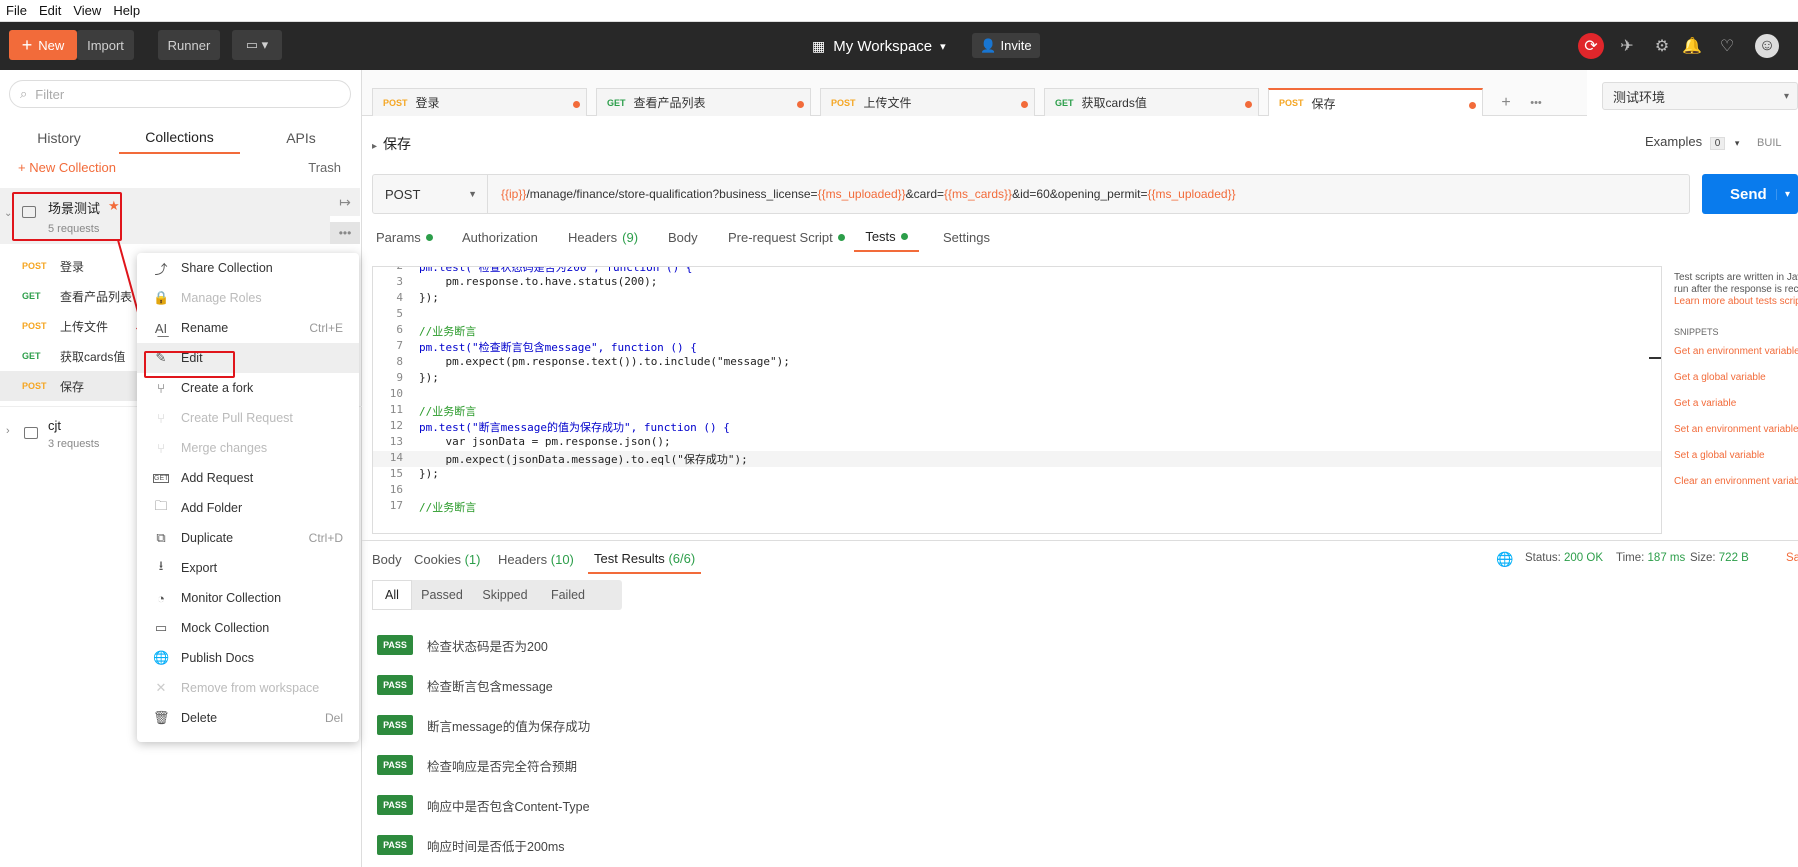 The height and width of the screenshot is (867, 1798). What do you see at coordinates (392, 595) in the screenshot?
I see `filter-all: All` at bounding box center [392, 595].